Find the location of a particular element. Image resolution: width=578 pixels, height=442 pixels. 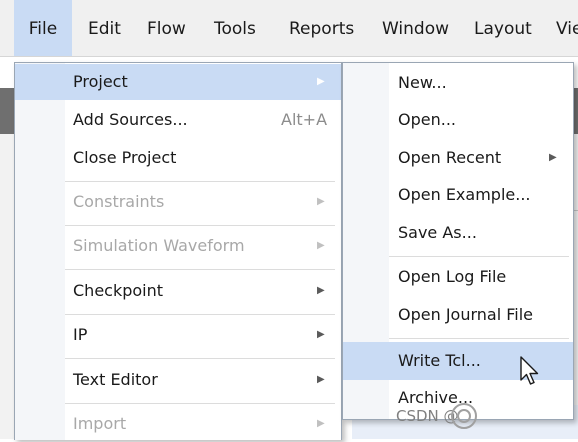

menu-flow: Flow is located at coordinates (166, 28).